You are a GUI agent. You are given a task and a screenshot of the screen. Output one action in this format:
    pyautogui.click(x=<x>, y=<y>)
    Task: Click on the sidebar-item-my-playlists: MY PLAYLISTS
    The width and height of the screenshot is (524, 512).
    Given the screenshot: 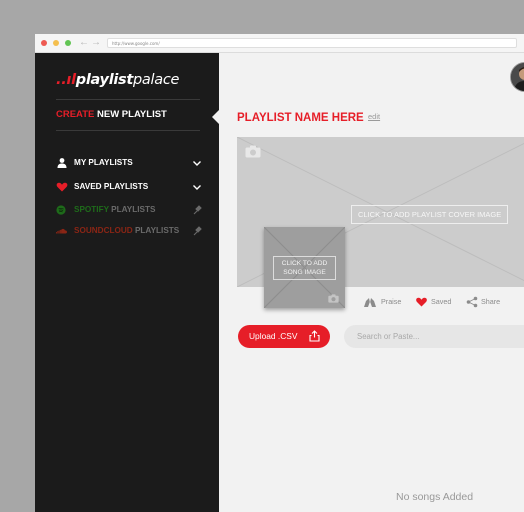 What is the action you would take?
    pyautogui.click(x=129, y=163)
    